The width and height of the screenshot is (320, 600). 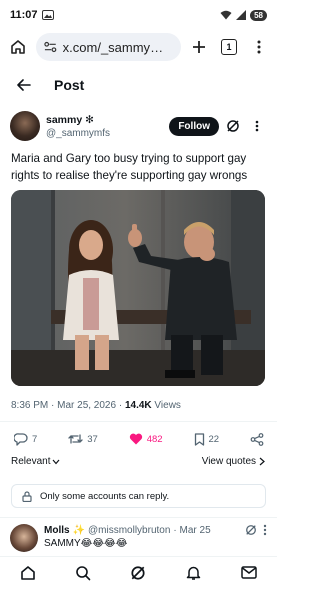 I want to click on author-avatar, so click(x=25, y=126).